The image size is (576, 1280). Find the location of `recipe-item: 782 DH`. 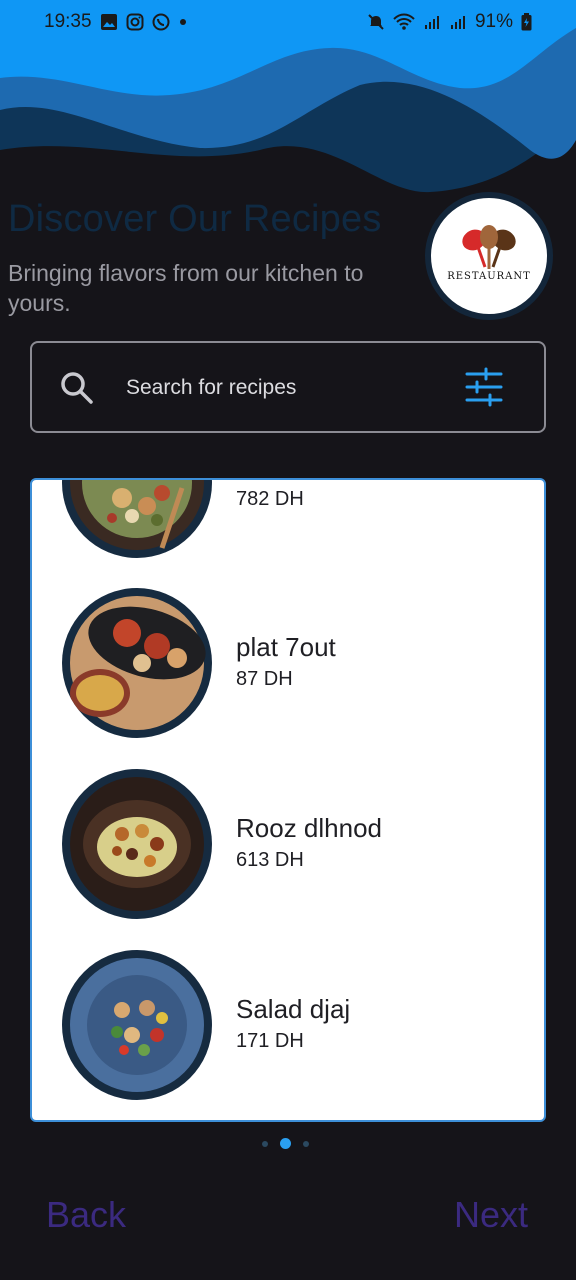

recipe-item: 782 DH is located at coordinates (288, 519).